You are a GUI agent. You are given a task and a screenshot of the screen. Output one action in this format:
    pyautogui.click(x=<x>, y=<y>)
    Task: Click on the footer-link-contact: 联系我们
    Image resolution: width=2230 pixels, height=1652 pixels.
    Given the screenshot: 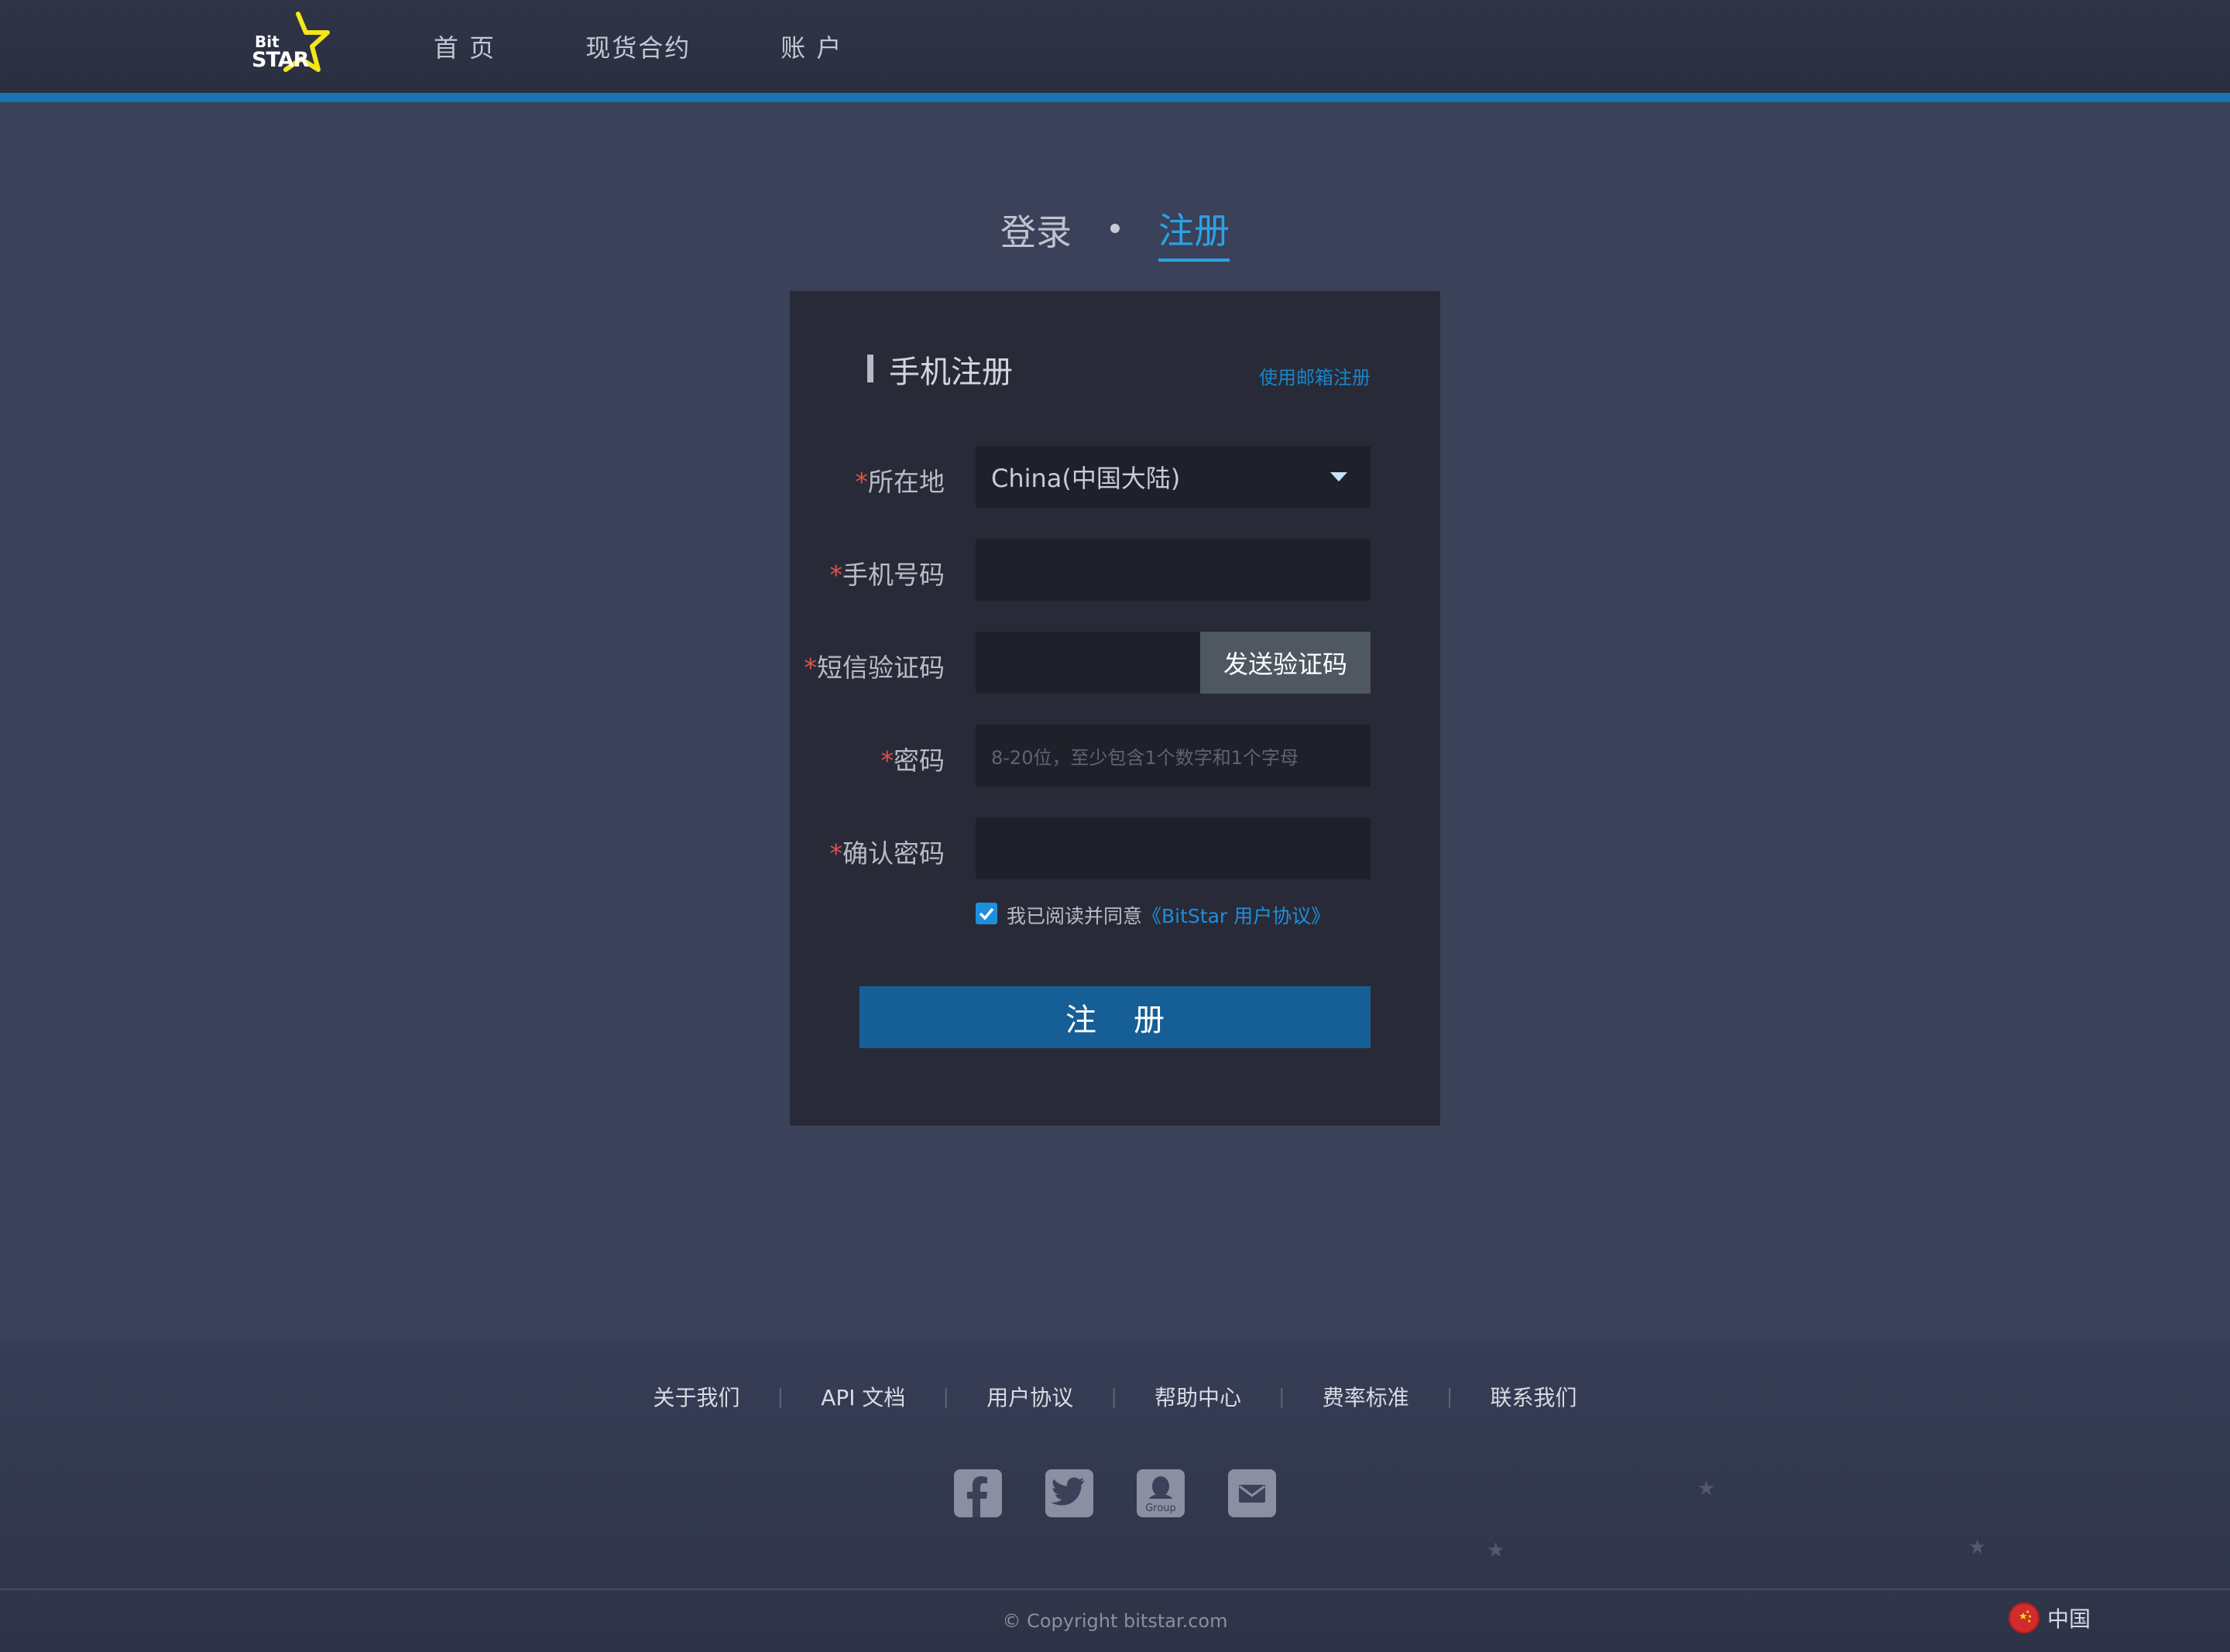 What is the action you would take?
    pyautogui.click(x=1534, y=1396)
    